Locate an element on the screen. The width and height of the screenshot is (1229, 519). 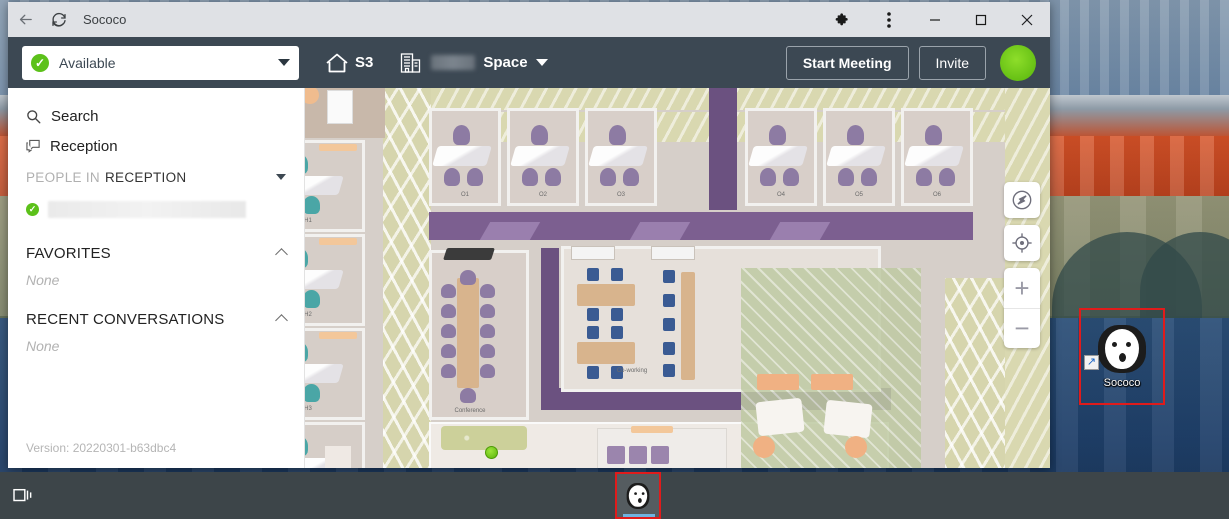
zoom-in-button: + is located at coordinates (1022, 288).